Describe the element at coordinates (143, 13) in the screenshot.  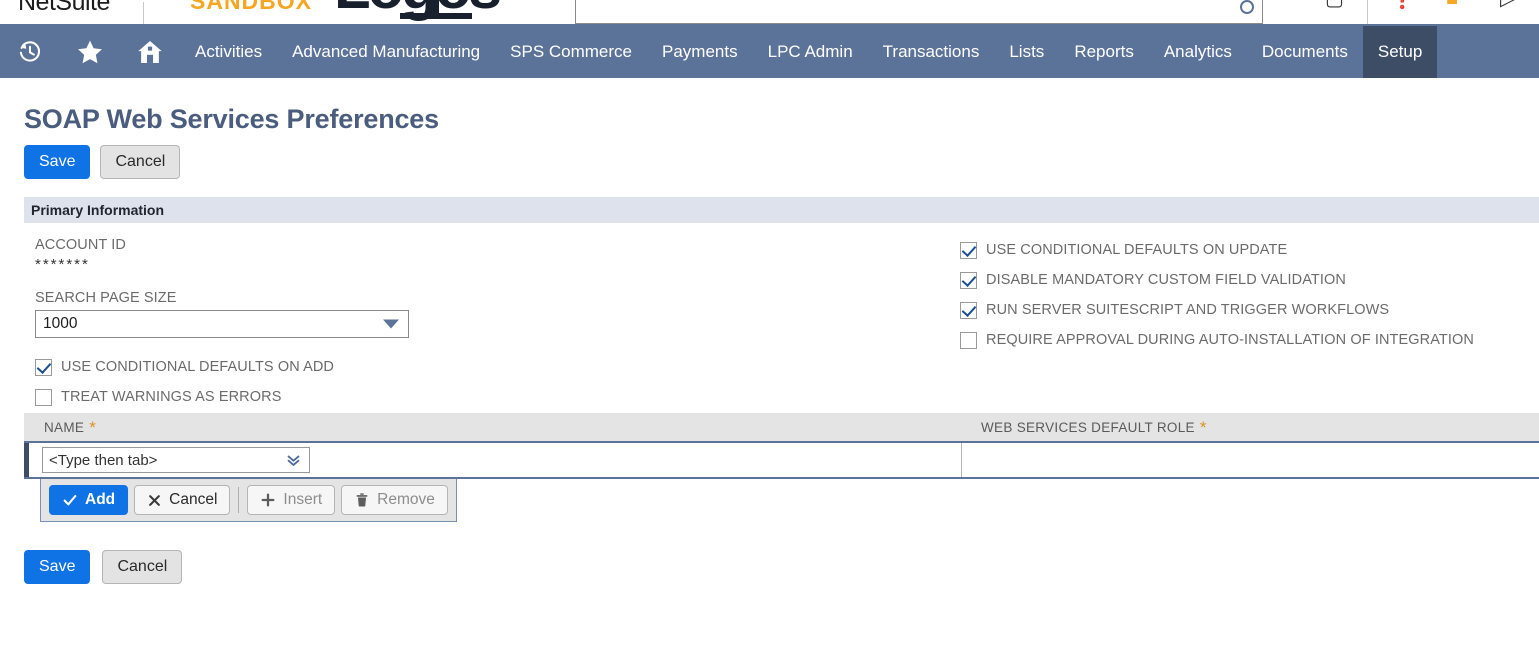
I see `brand-divider` at that location.